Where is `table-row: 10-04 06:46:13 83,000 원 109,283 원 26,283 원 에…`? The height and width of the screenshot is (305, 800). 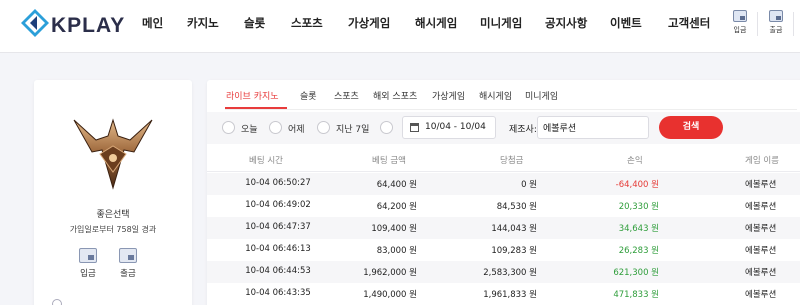
table-row: 10-04 06:46:13 83,000 원 109,283 원 26,283 원 에… is located at coordinates (503, 250).